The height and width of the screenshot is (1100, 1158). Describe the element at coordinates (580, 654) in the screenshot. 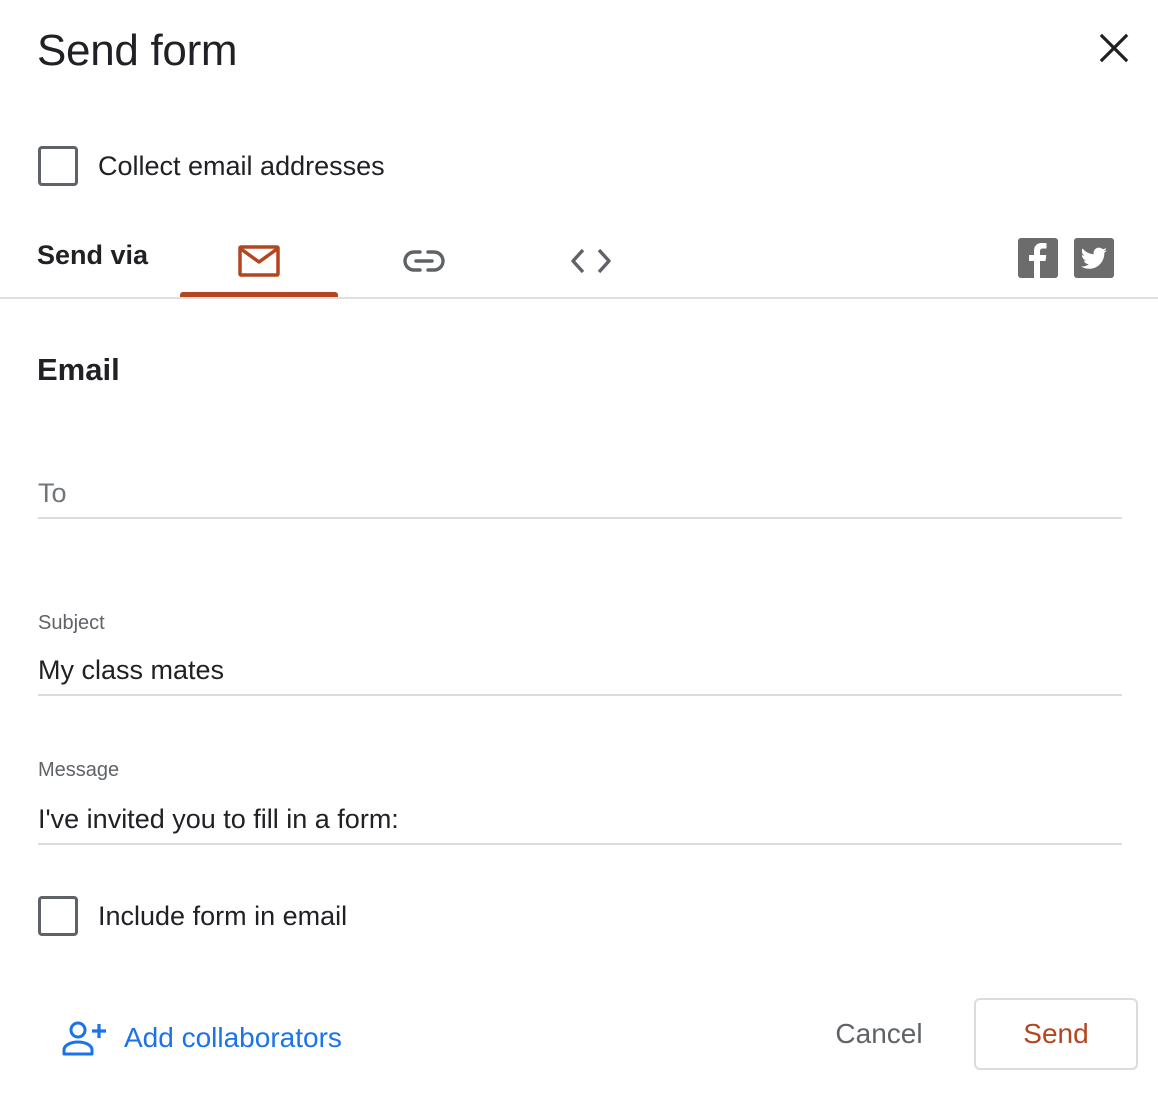

I see `subject-field: Subject` at that location.